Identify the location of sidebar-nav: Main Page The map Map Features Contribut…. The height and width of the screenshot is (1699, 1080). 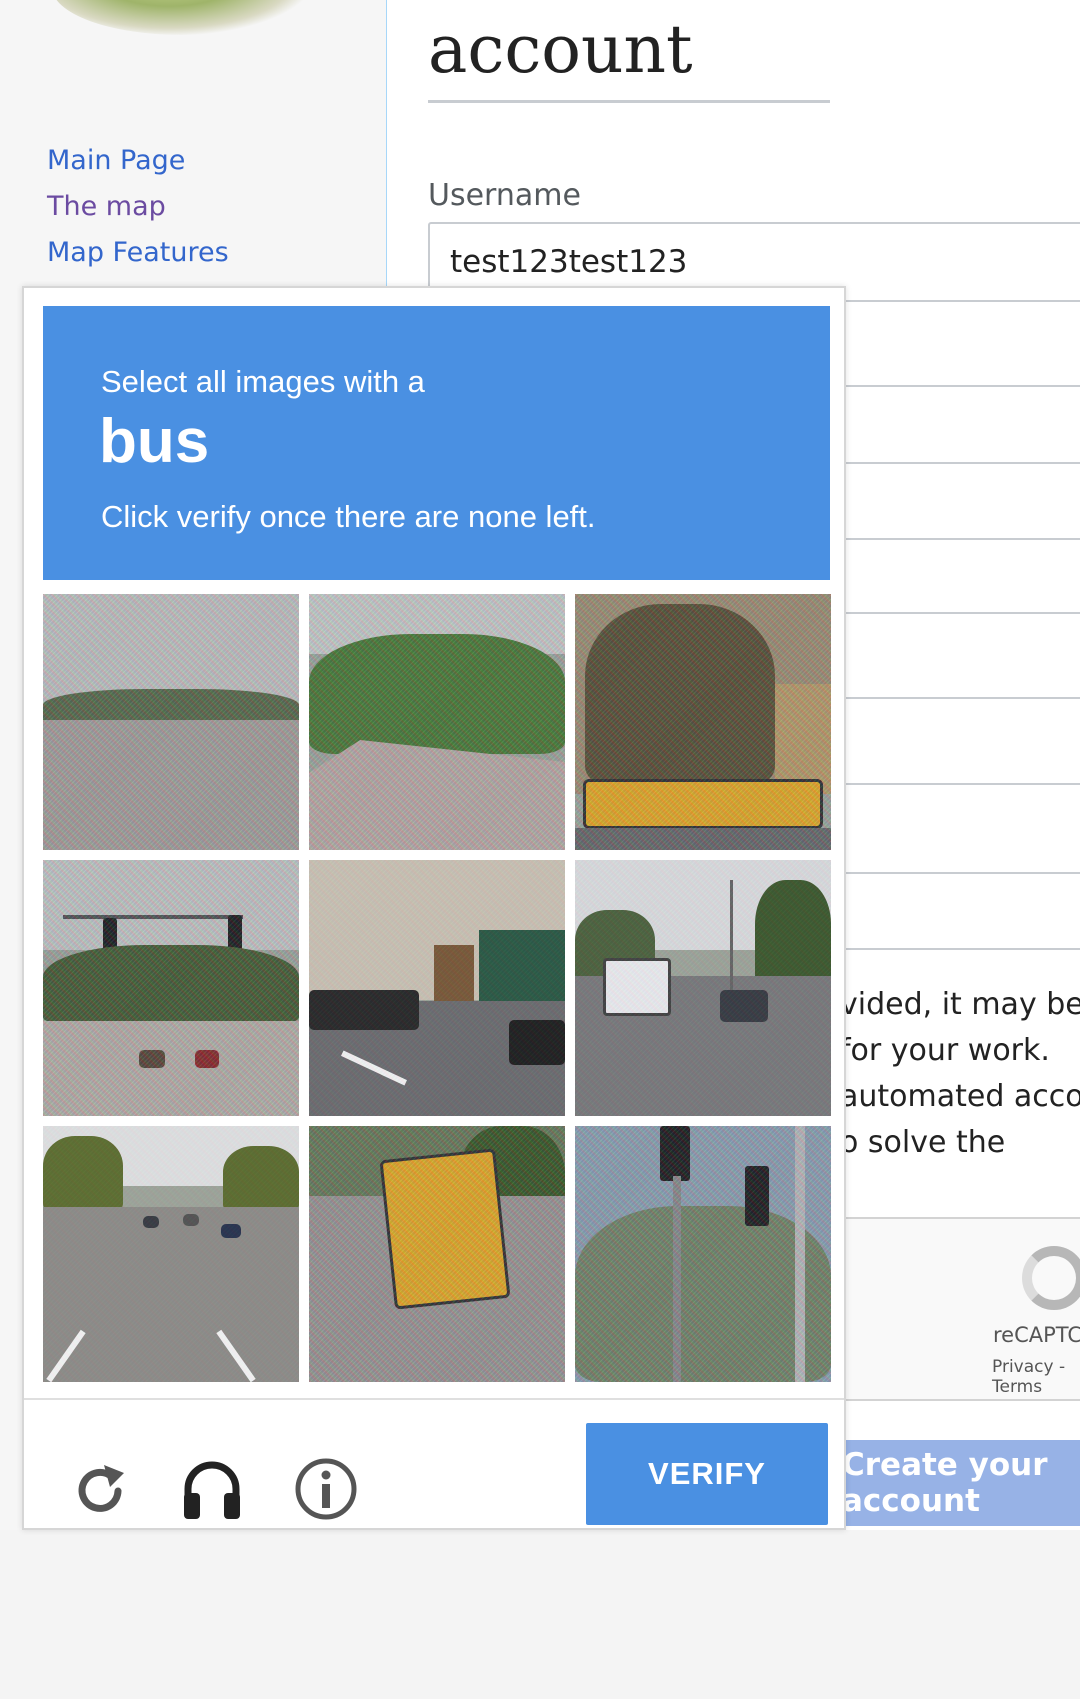
(138, 218).